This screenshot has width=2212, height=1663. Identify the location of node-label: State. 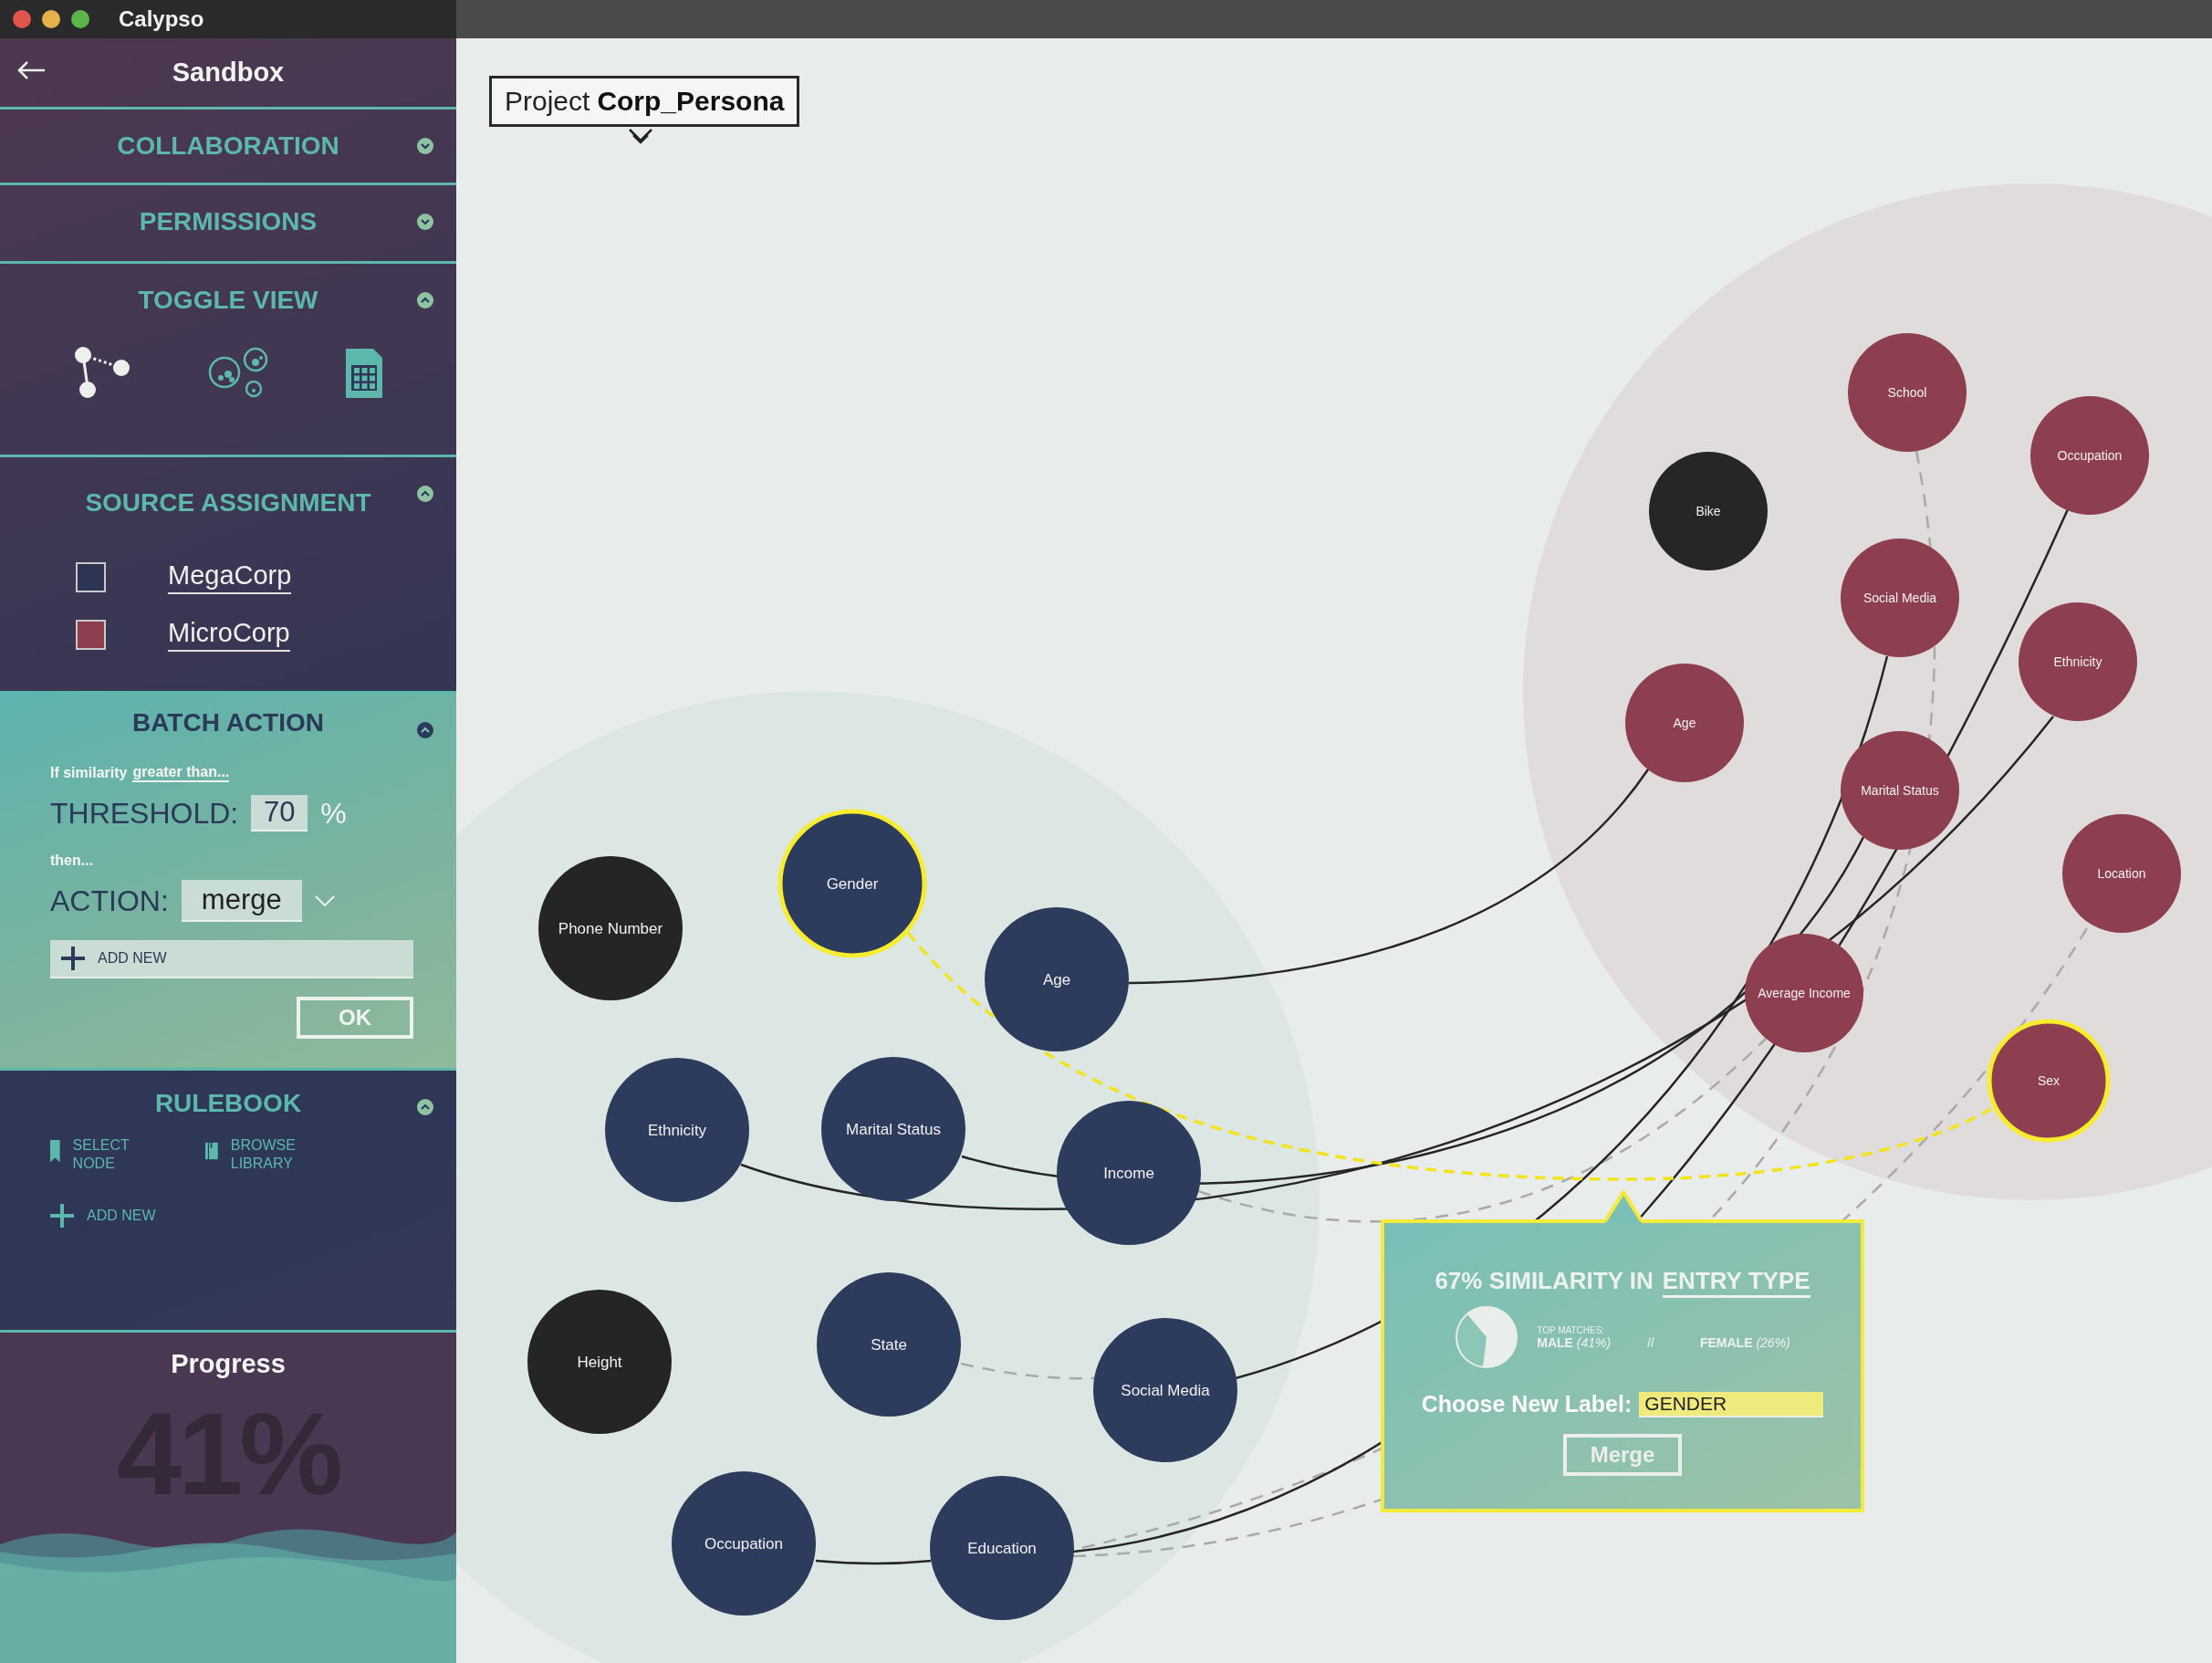
(889, 1344).